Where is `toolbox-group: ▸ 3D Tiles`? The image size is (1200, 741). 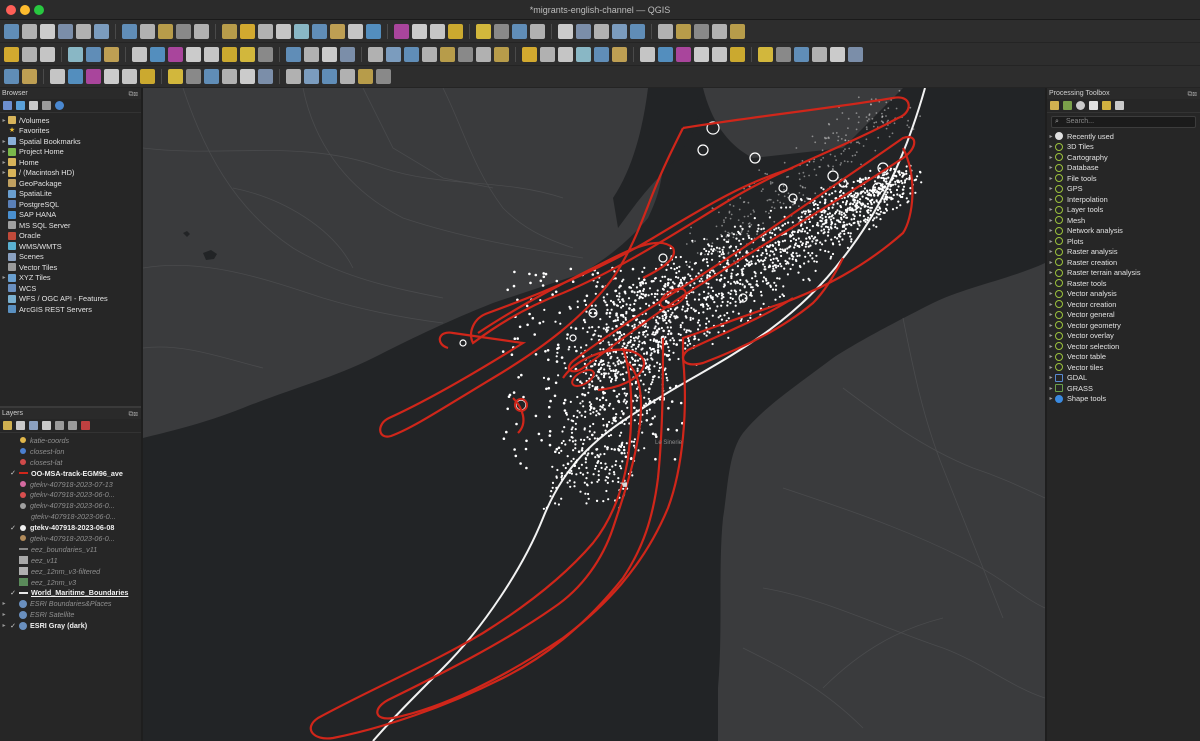 toolbox-group: ▸ 3D Tiles is located at coordinates (1123, 147).